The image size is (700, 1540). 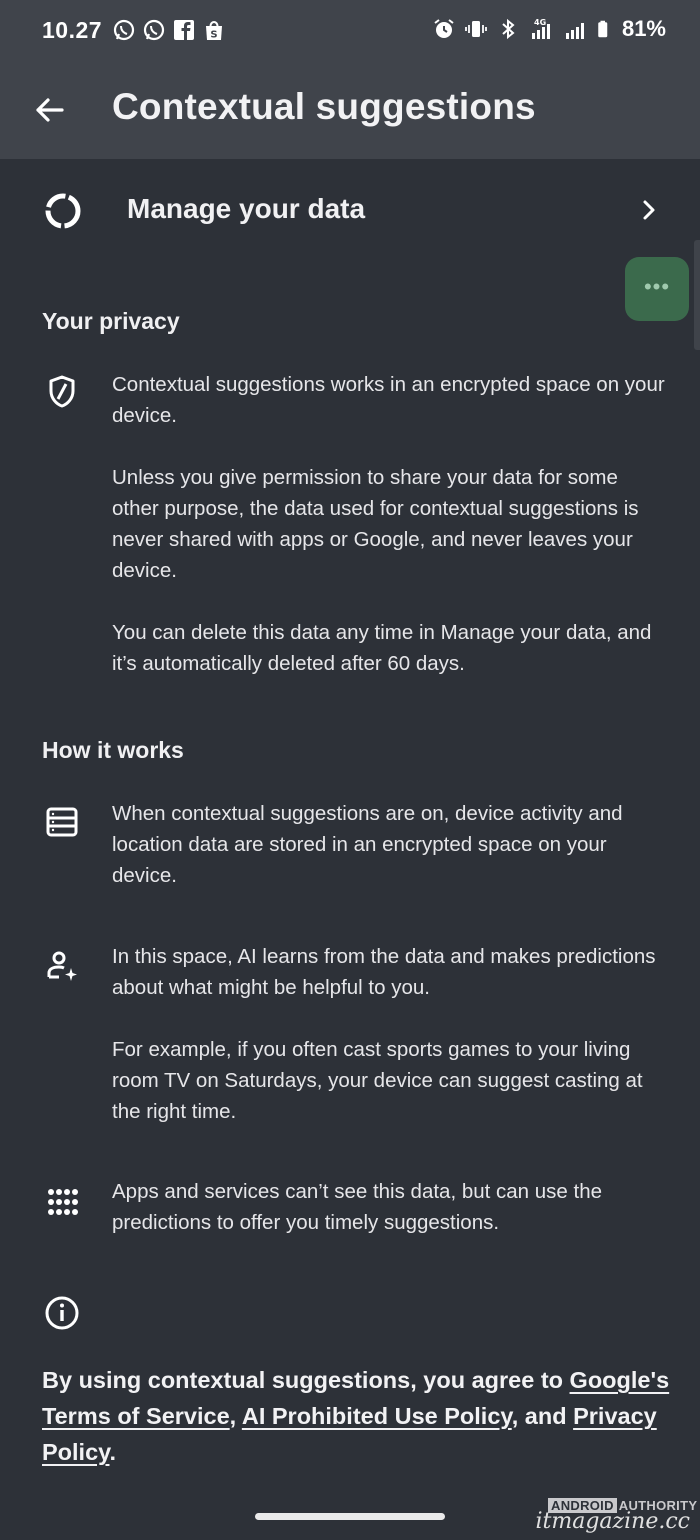 I want to click on status-time: 10.27, so click(x=72, y=30).